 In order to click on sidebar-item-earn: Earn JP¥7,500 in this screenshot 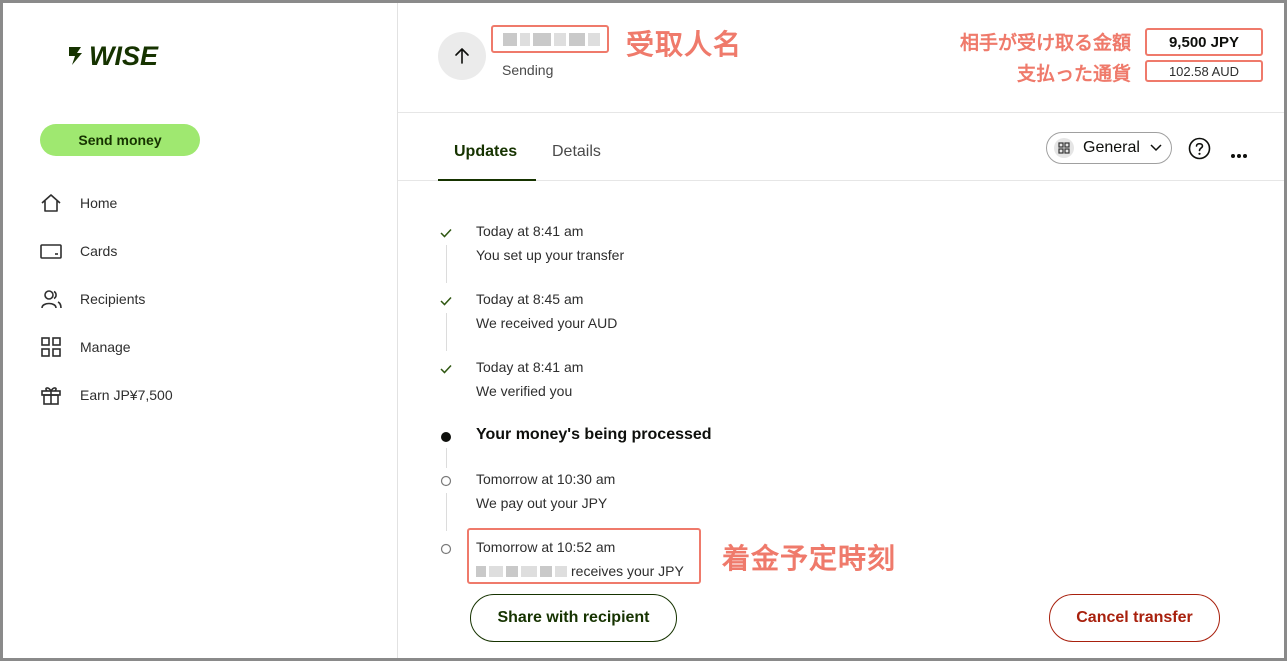, I will do `click(106, 395)`.